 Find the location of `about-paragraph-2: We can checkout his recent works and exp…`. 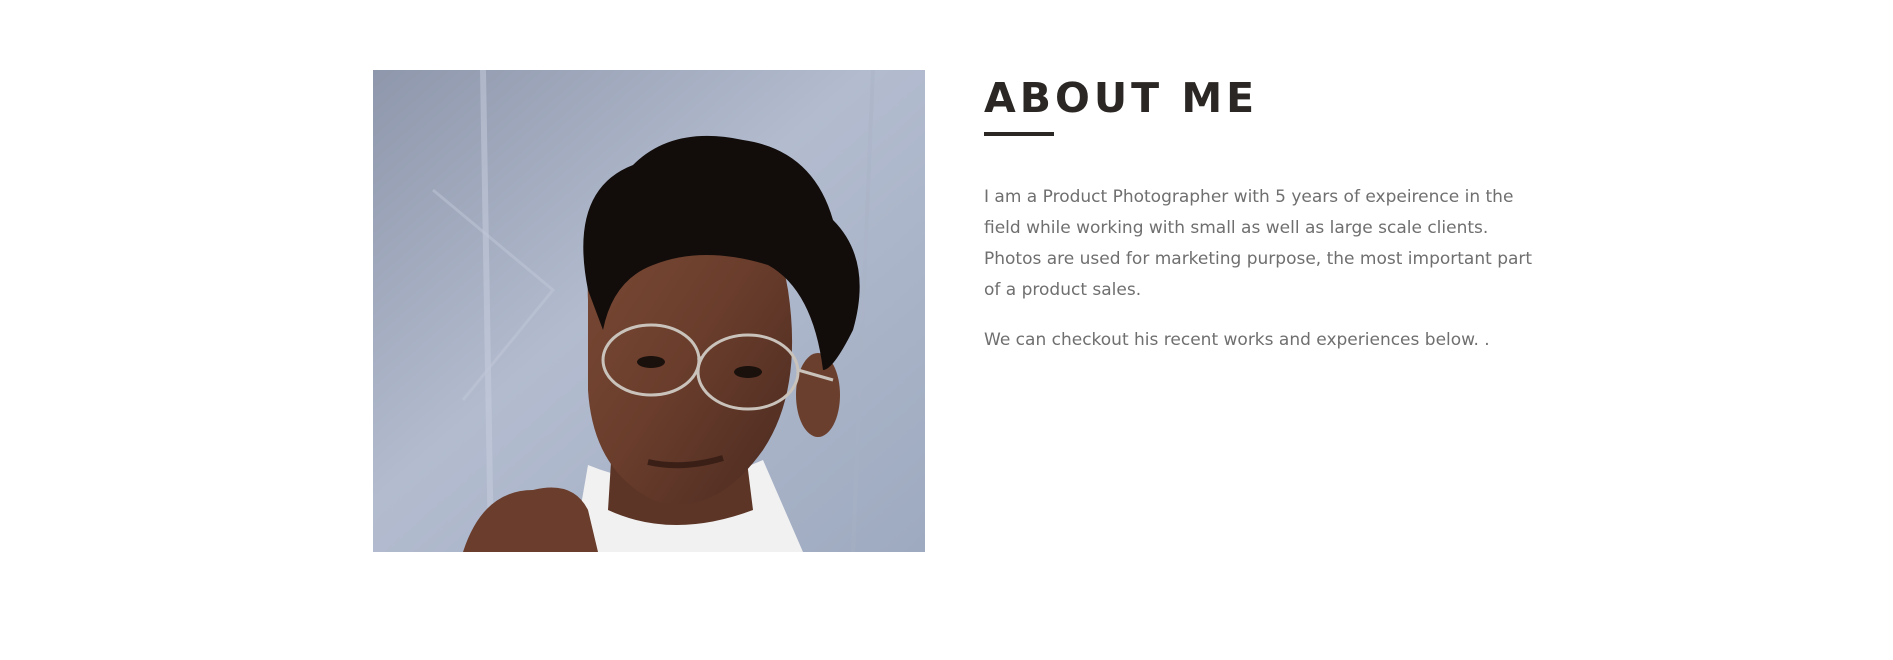

about-paragraph-2: We can checkout his recent works and exp… is located at coordinates (1237, 340).